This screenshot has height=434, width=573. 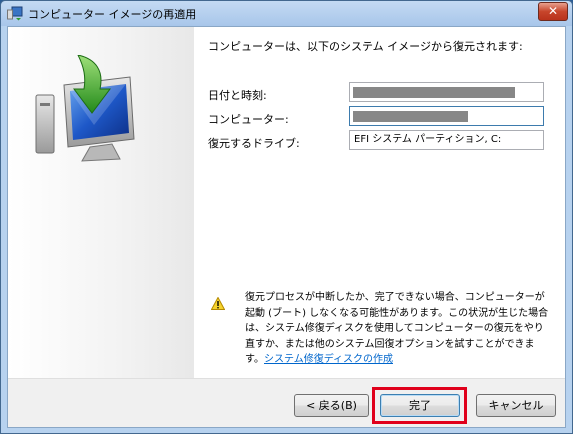 I want to click on finish-button: 完了, so click(x=420, y=405).